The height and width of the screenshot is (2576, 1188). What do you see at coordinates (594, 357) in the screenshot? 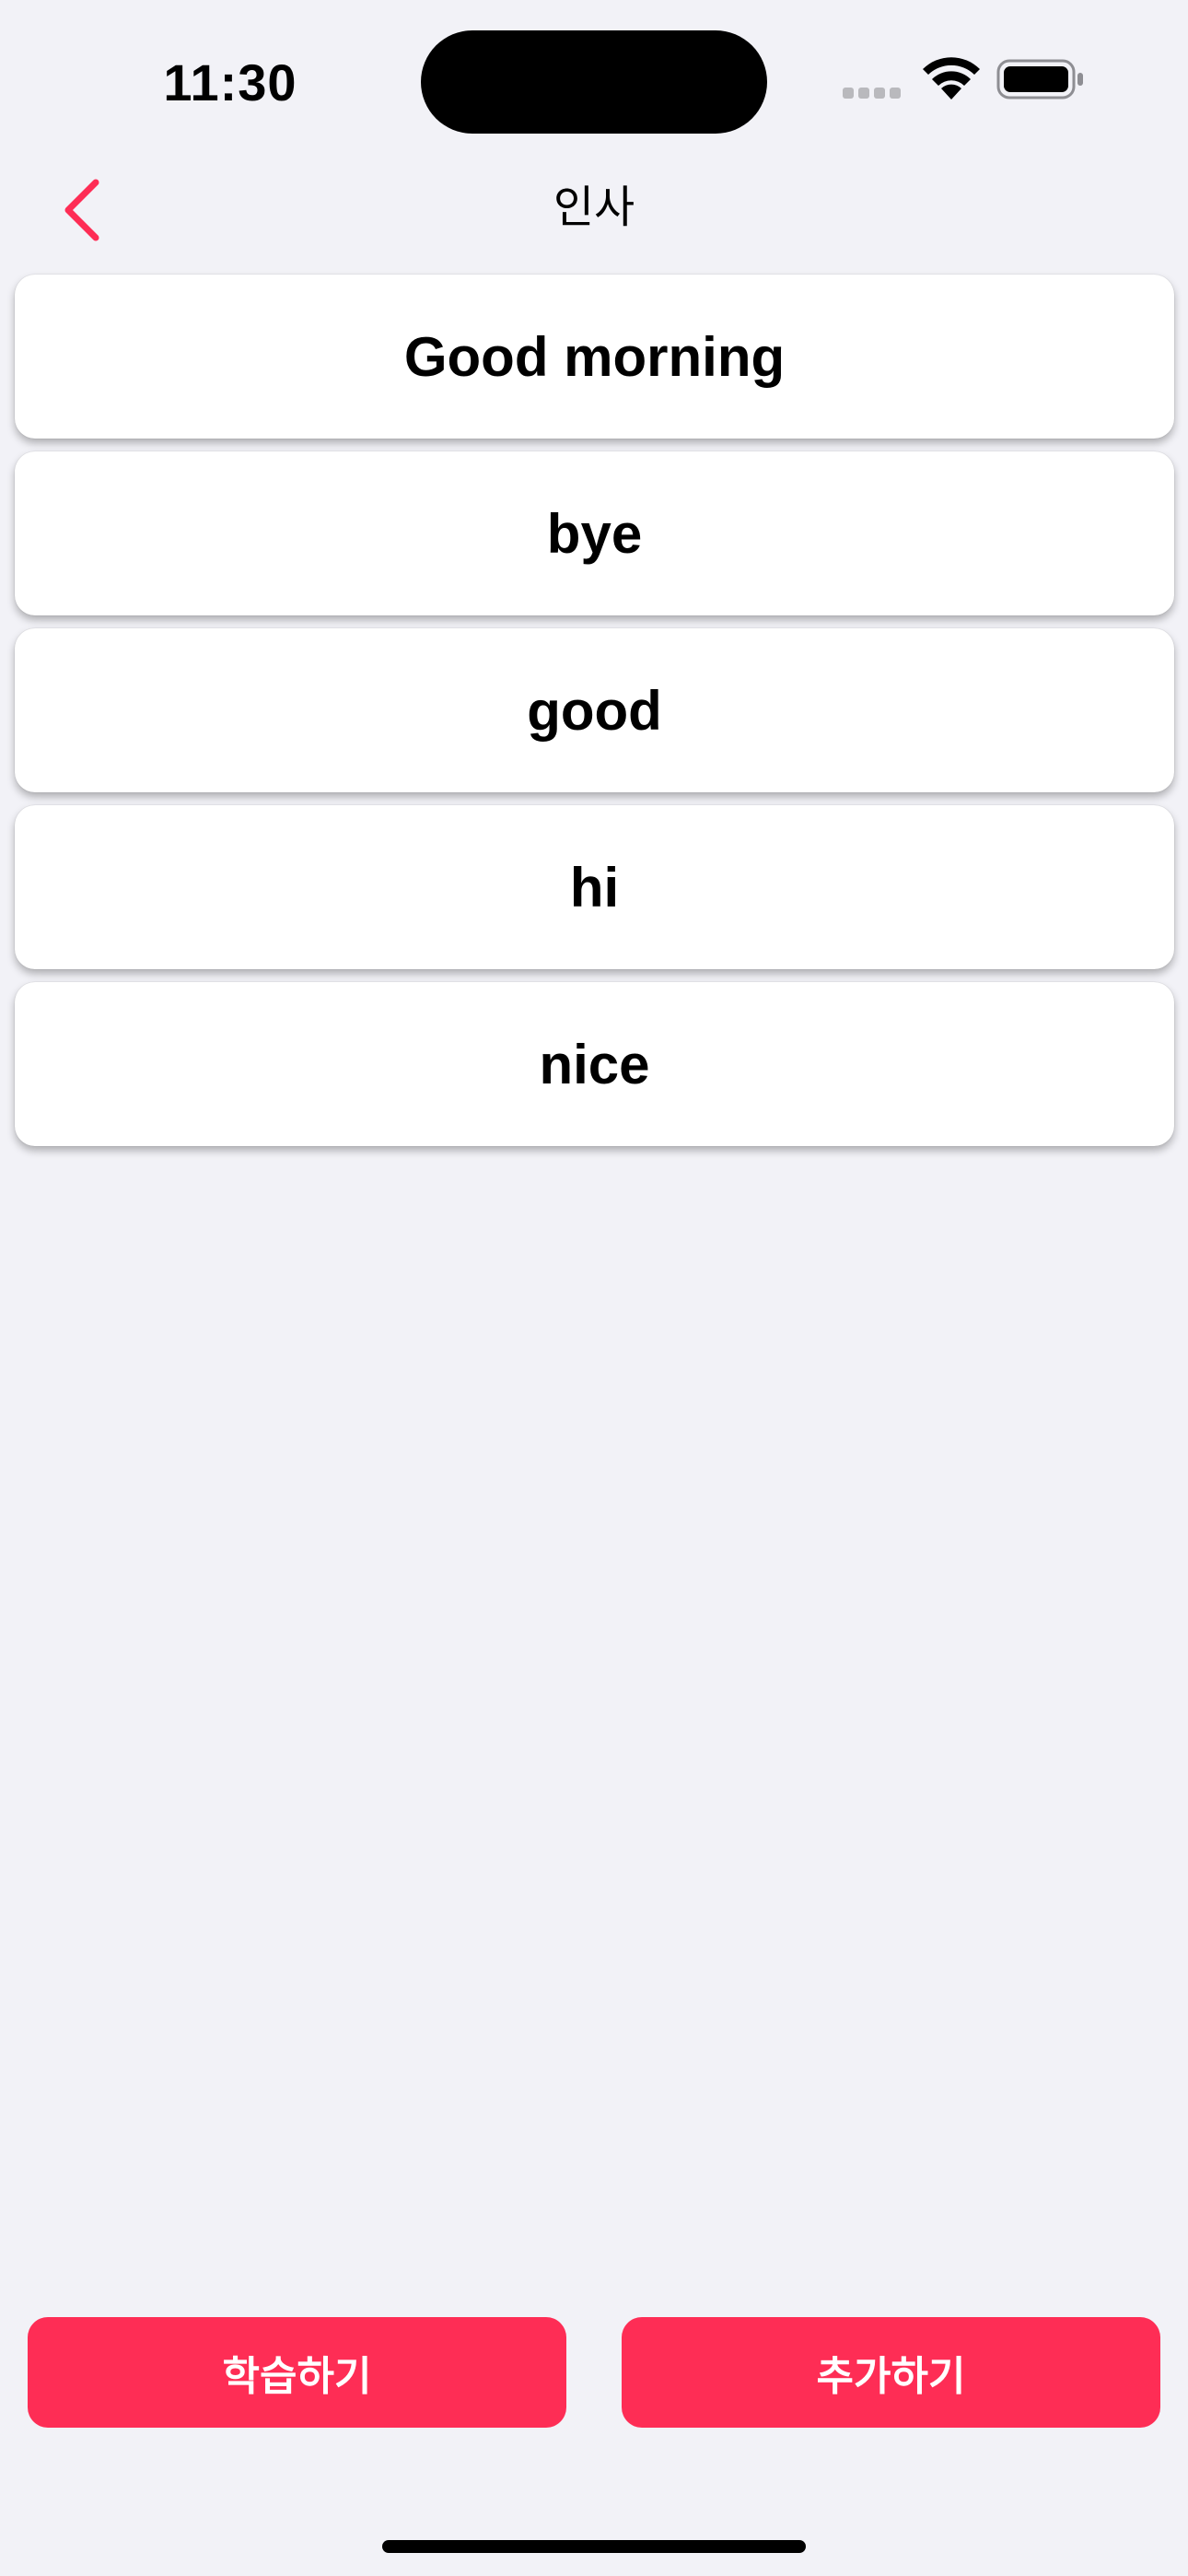
I see `word-card: Good morning` at bounding box center [594, 357].